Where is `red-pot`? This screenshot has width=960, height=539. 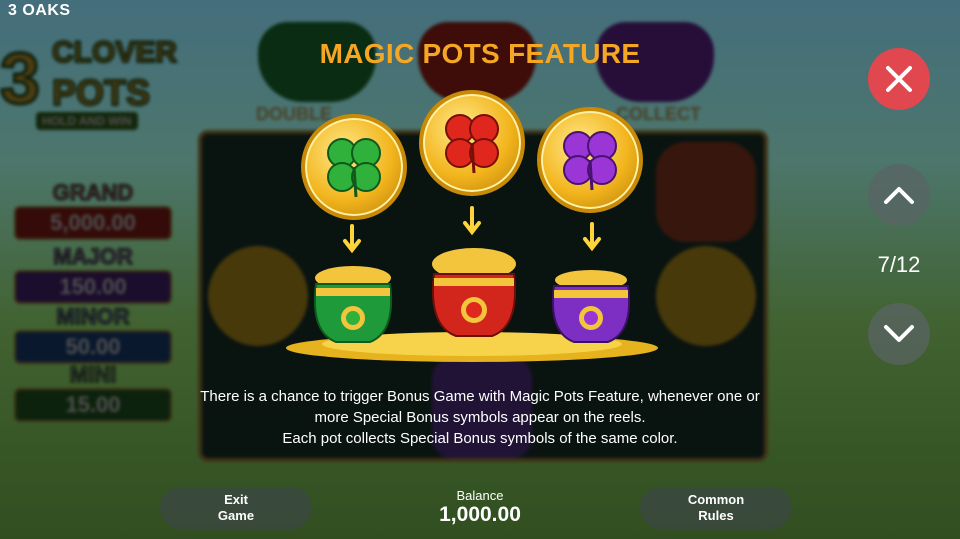
red-pot is located at coordinates (474, 294).